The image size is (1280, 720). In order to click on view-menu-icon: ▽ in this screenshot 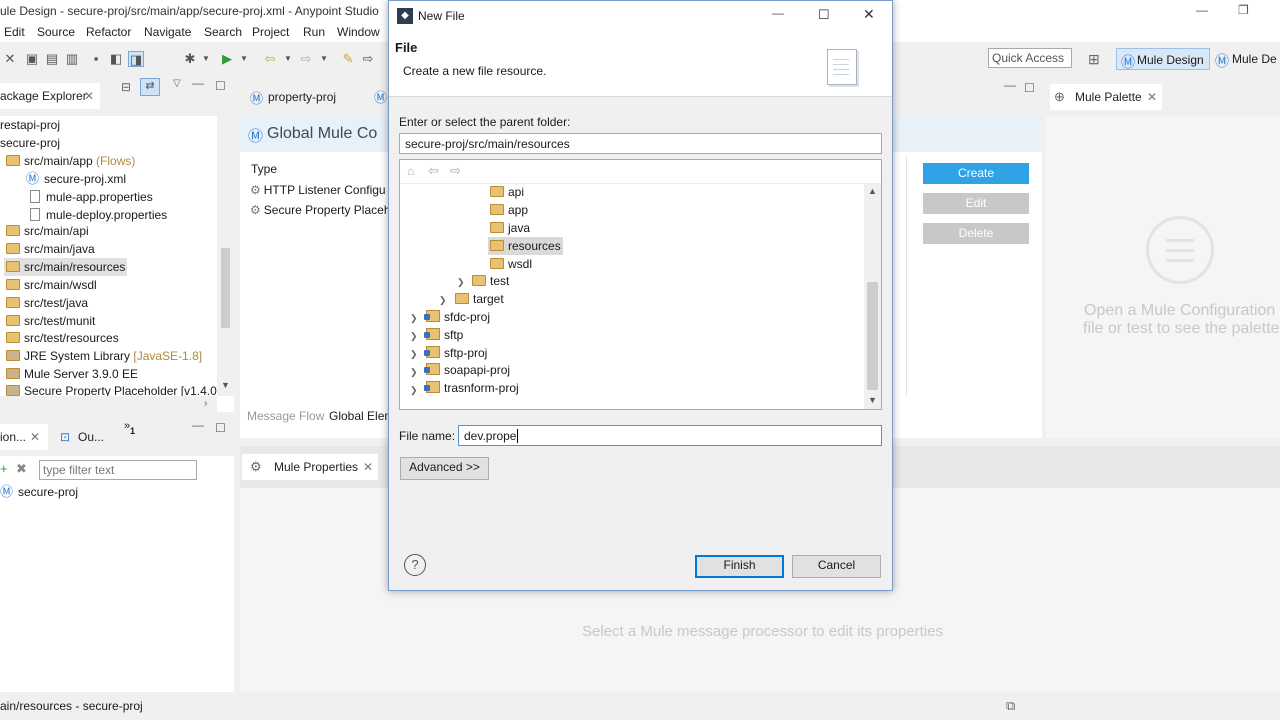, I will do `click(177, 83)`.